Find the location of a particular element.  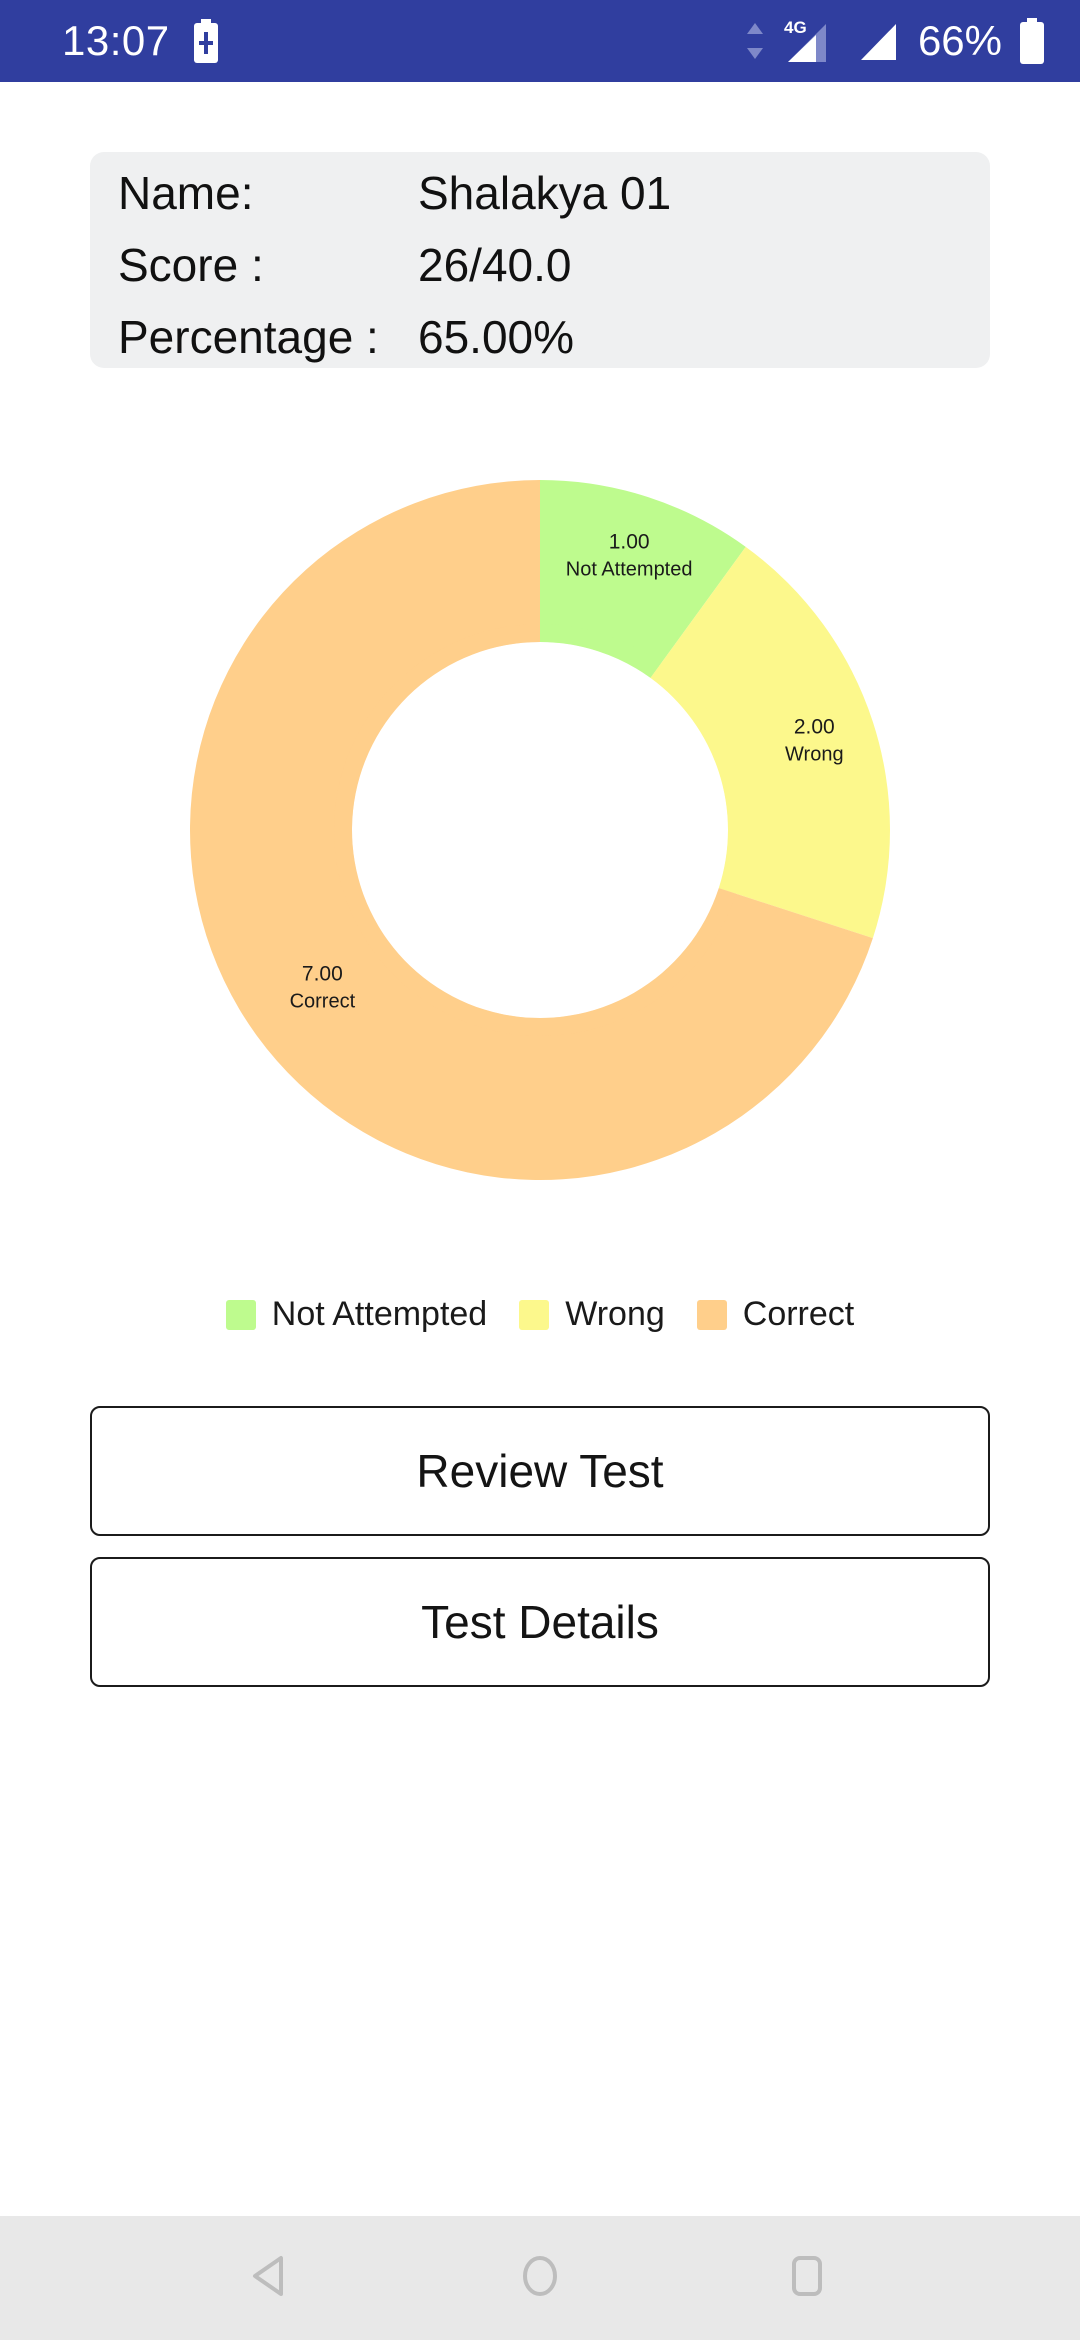

score-label: Score : is located at coordinates (191, 265).